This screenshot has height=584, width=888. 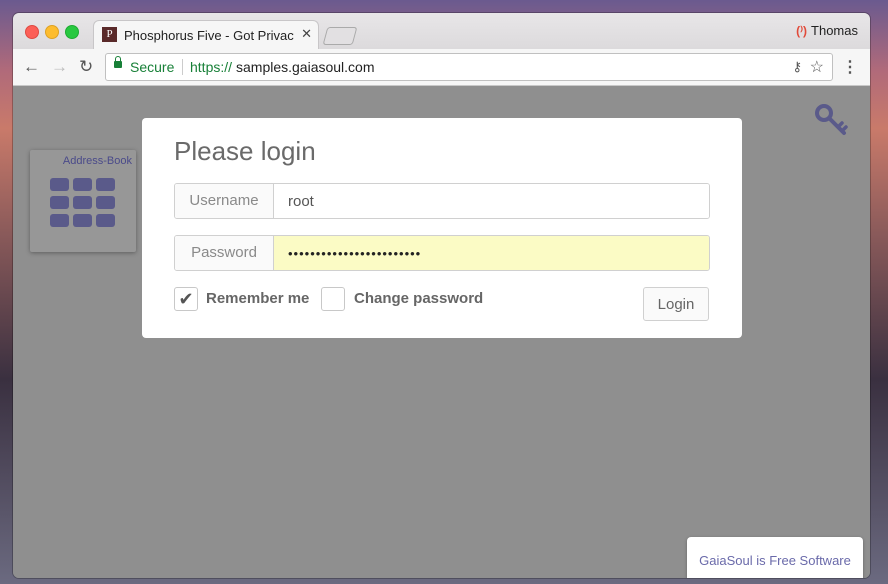 I want to click on password-label: Password, so click(x=224, y=253).